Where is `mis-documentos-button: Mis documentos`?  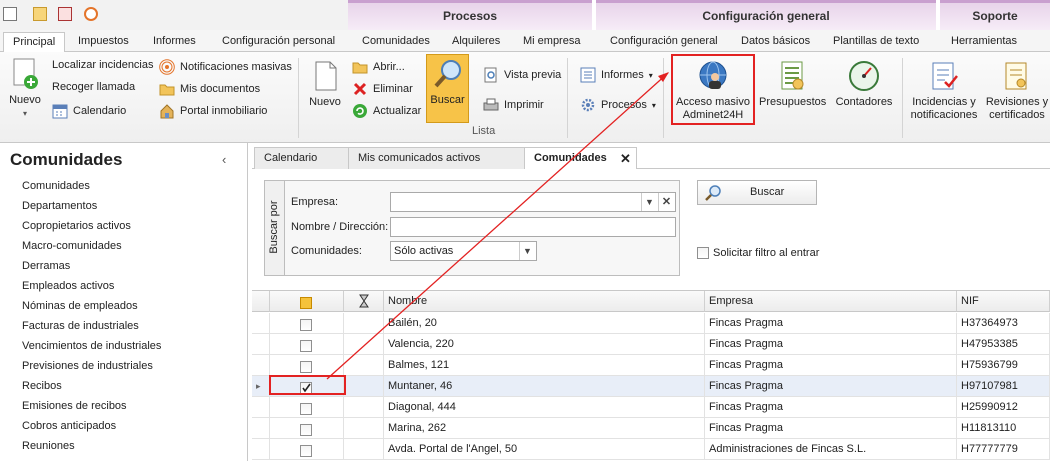 mis-documentos-button: Mis documentos is located at coordinates (209, 89).